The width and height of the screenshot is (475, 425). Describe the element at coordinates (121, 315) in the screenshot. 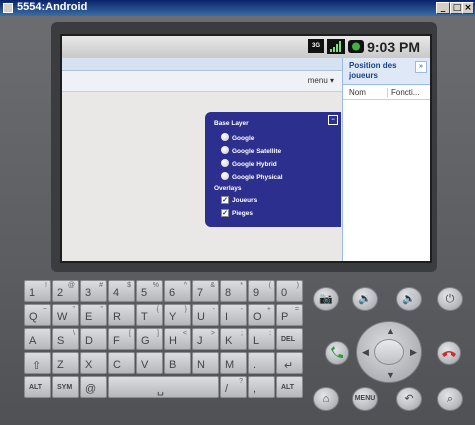

I see `key-r: R` at that location.